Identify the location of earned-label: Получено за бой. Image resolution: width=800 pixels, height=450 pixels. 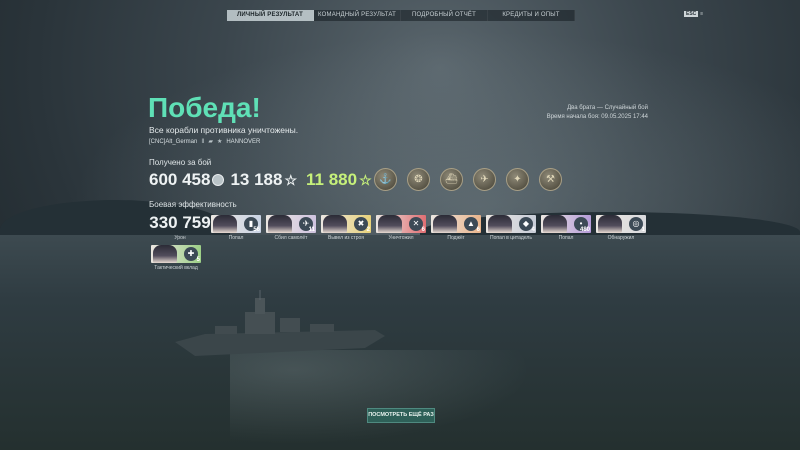
(180, 162).